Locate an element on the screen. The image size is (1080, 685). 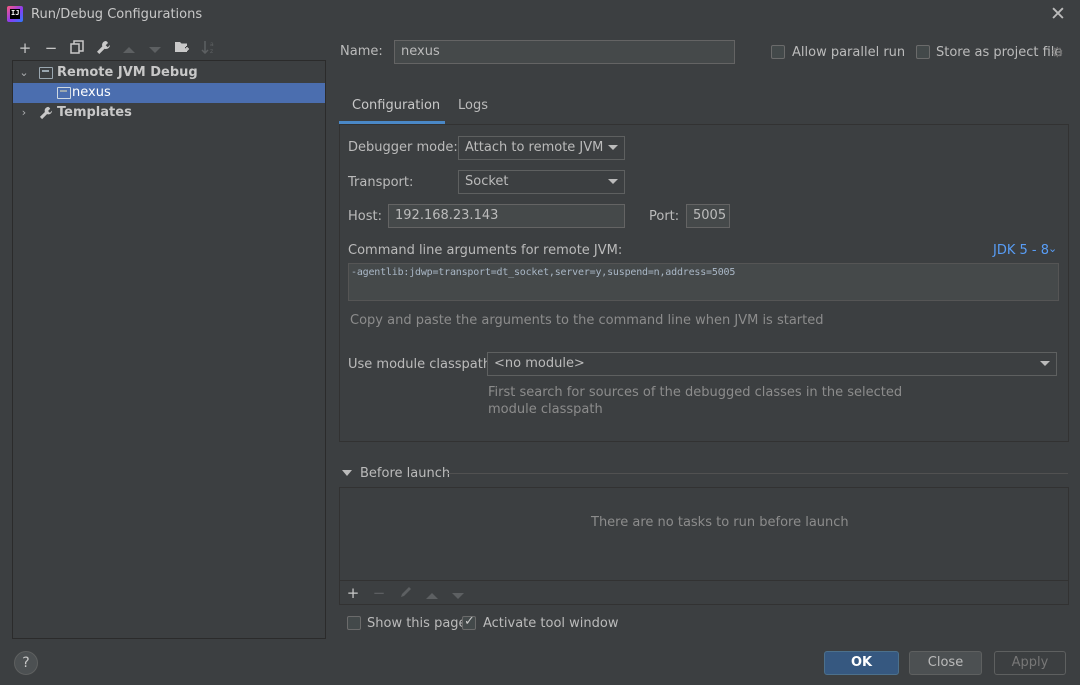
tree-item-label: nexus is located at coordinates (91, 92).